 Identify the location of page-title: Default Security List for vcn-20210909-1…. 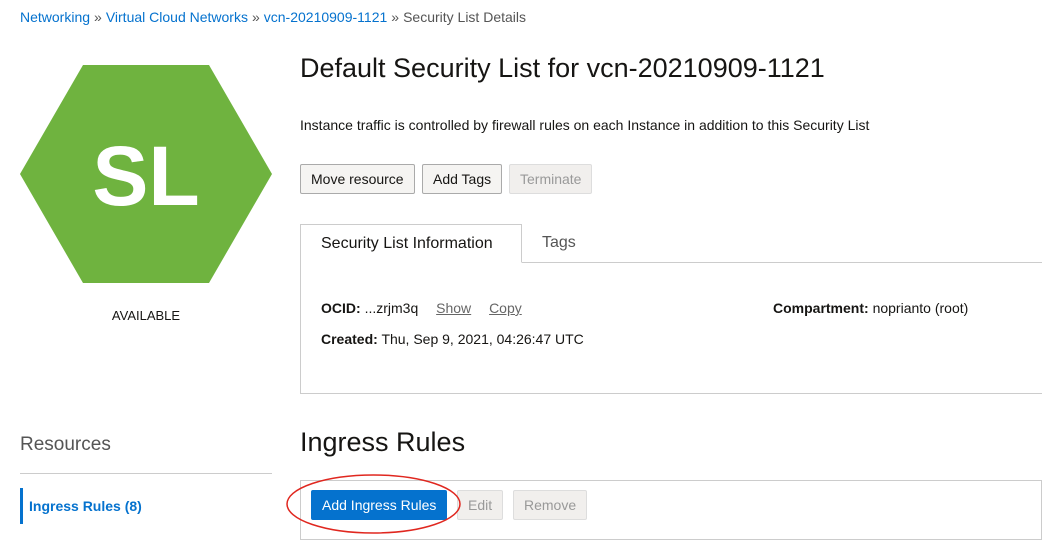
(562, 68).